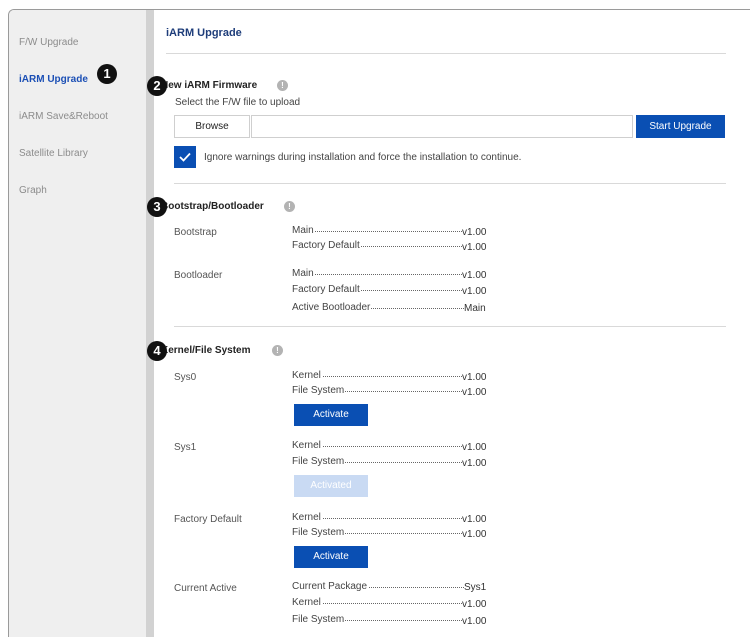 The width and height of the screenshot is (750, 637). I want to click on sys1-activated-button: Activated, so click(331, 486).